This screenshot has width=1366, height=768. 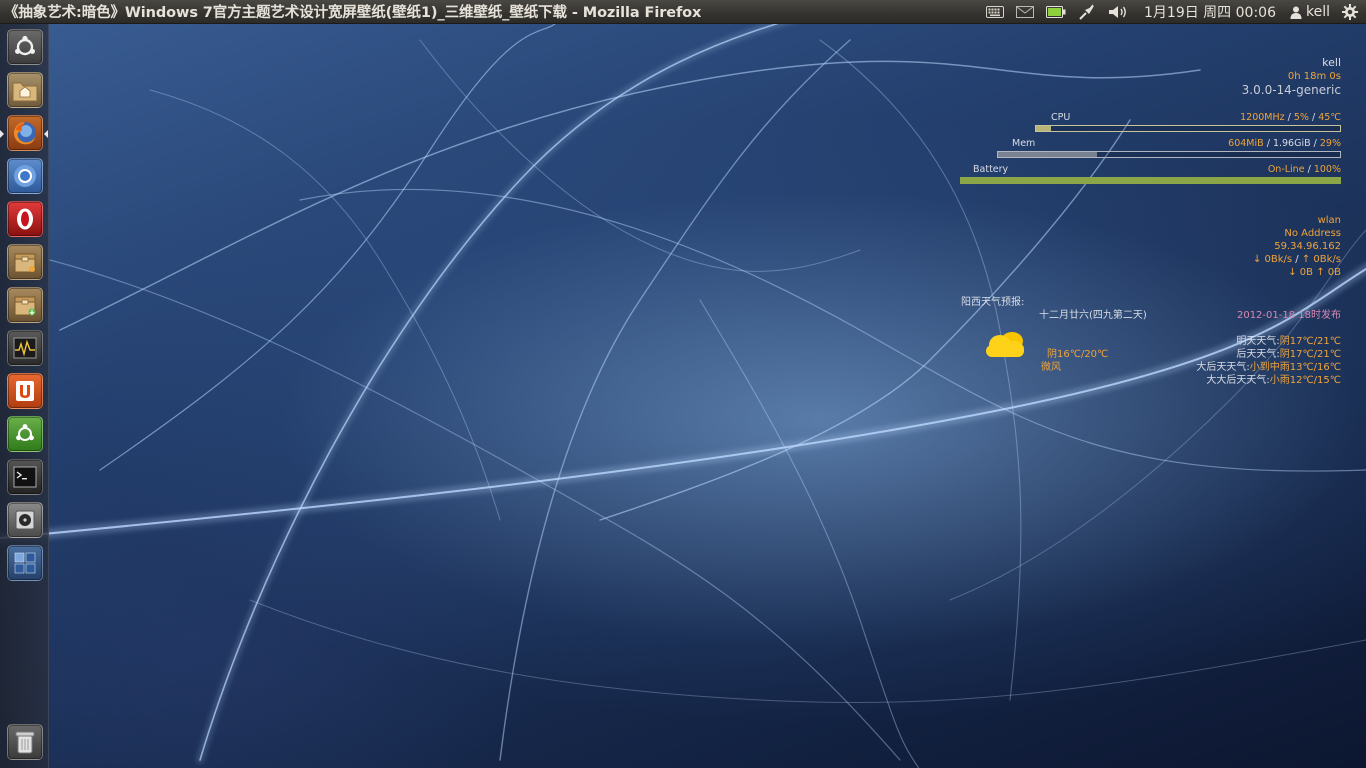 I want to click on session-menu, so click(x=1351, y=12).